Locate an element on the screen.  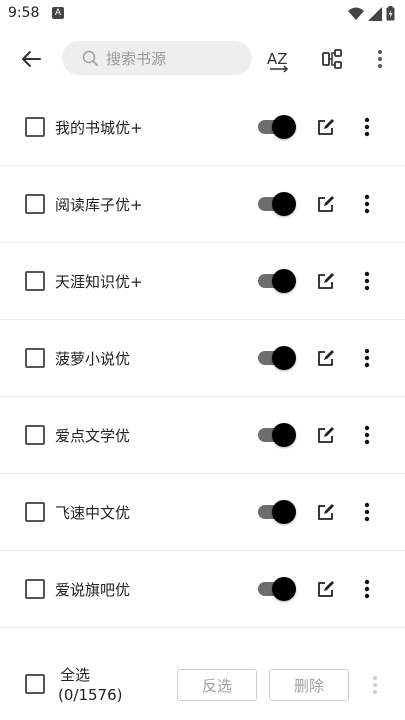
list-item: 天涯知识优+ is located at coordinates (202, 281).